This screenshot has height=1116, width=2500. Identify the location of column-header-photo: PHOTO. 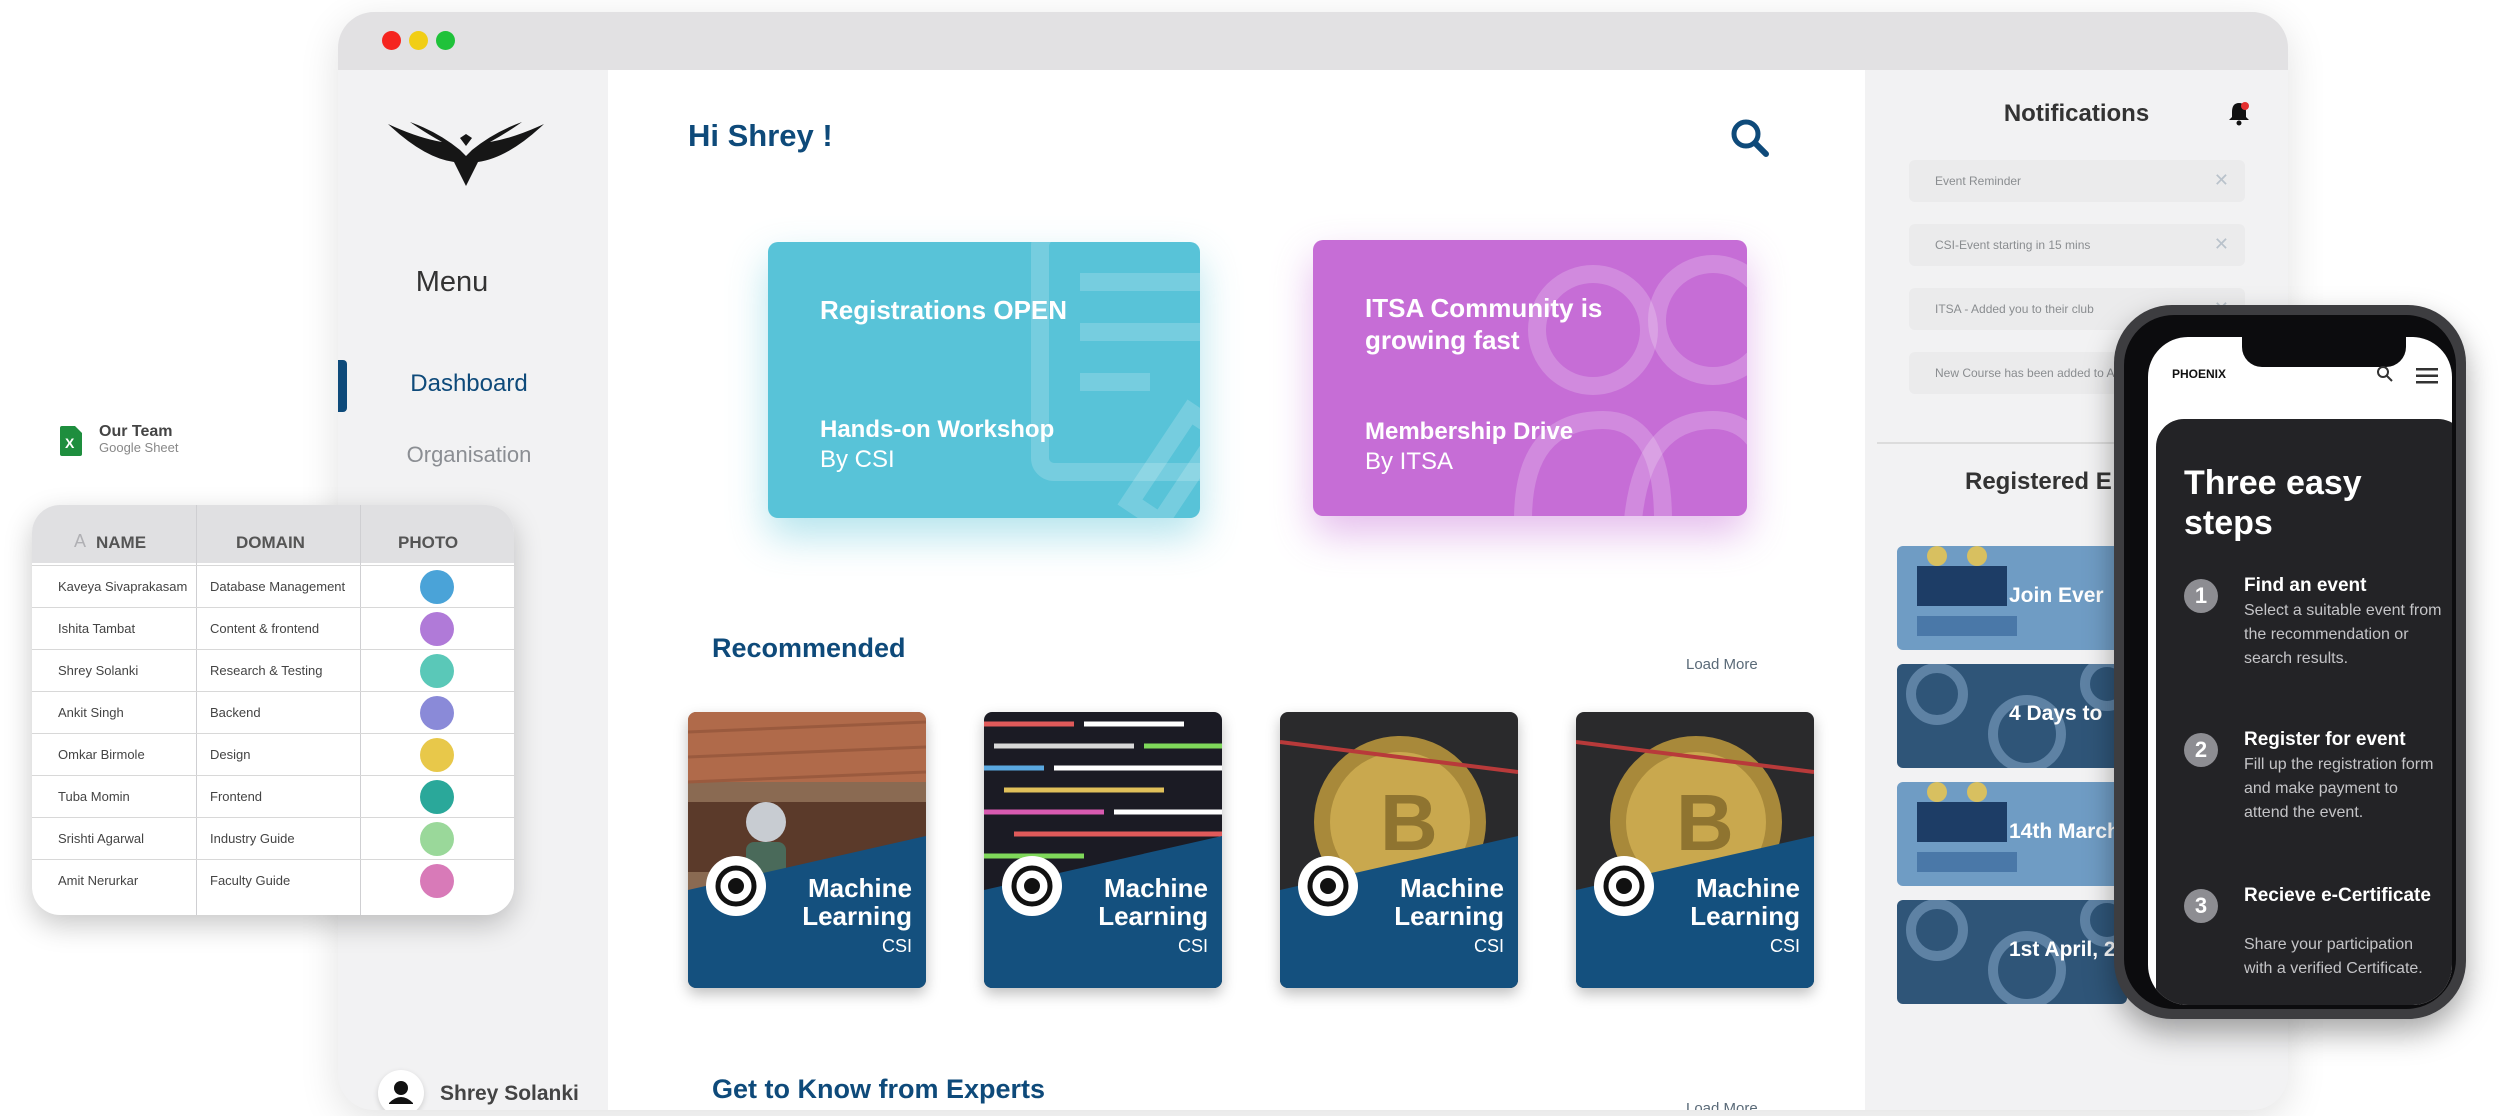
(428, 543).